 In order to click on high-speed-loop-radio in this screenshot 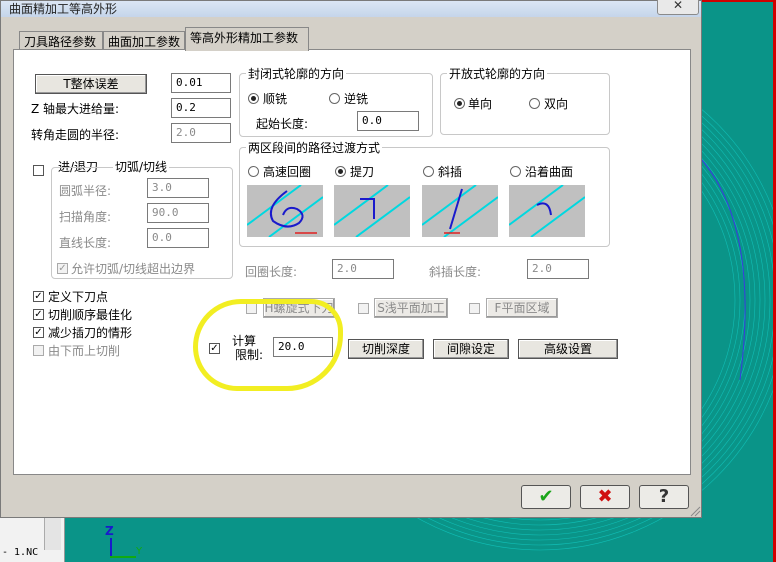, I will do `click(253, 171)`.